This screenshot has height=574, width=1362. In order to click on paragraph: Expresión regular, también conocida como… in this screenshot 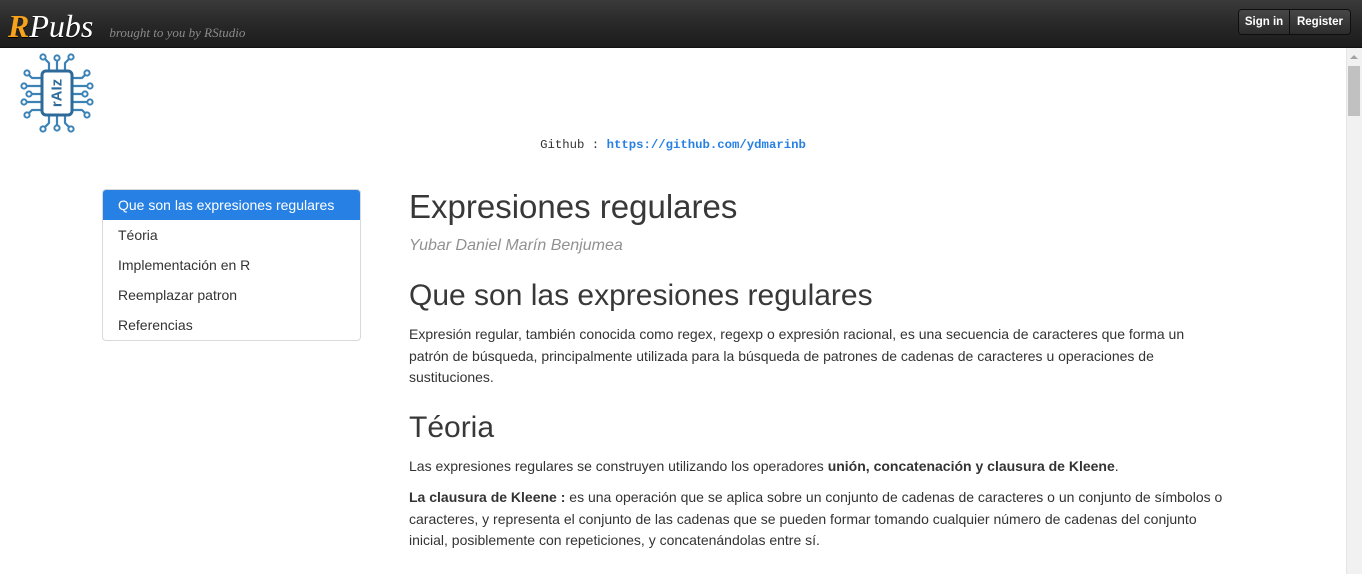, I will do `click(818, 356)`.